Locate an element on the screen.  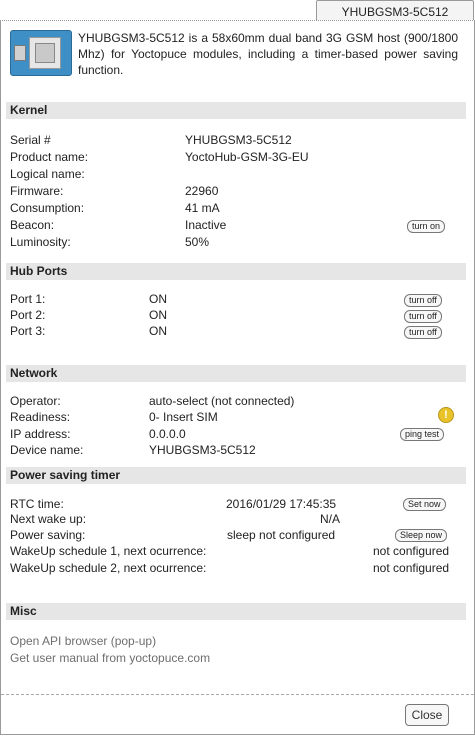
logical-name-label: Logical name: is located at coordinates (47, 174).